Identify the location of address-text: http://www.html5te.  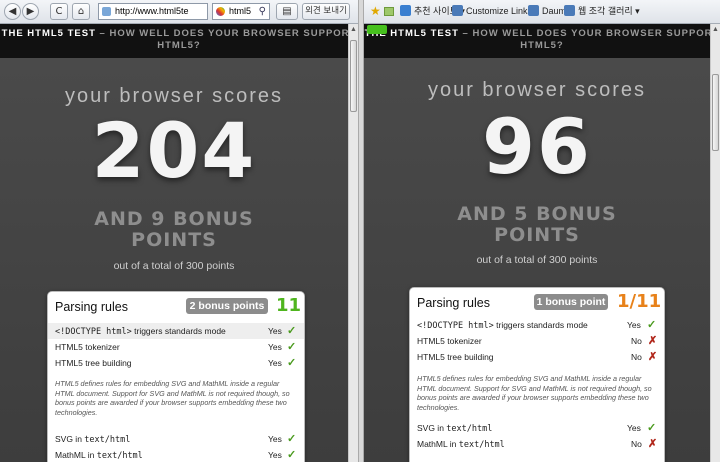
(152, 11).